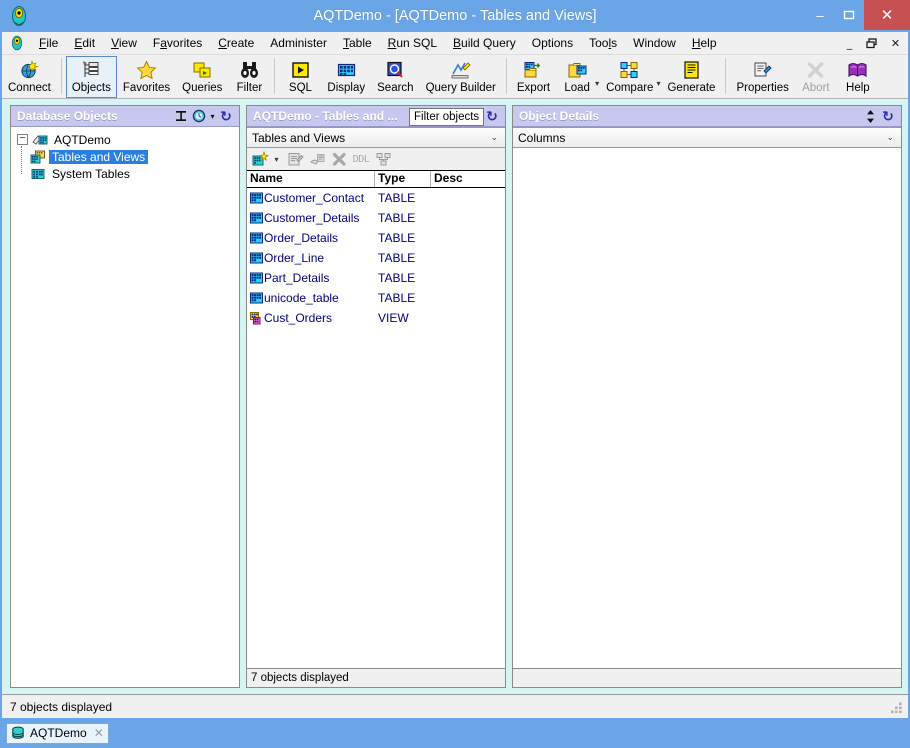 The height and width of the screenshot is (748, 910). I want to click on export-icon, so click(533, 70).